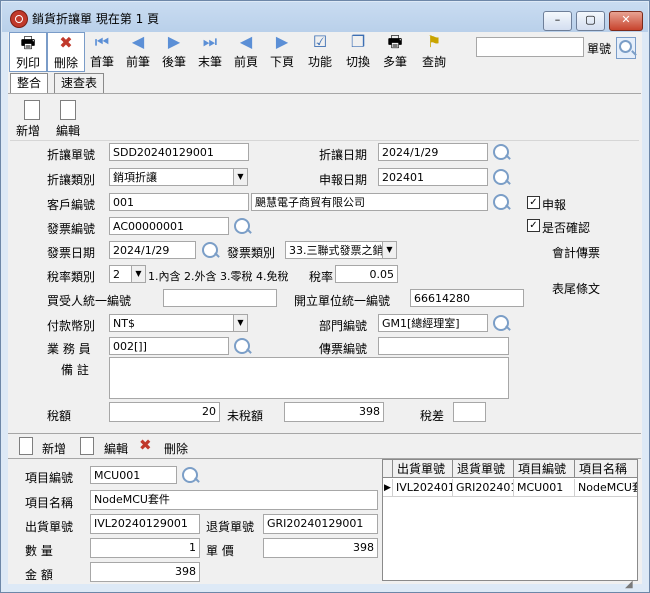  I want to click on untaxed-field: 398, so click(334, 412).